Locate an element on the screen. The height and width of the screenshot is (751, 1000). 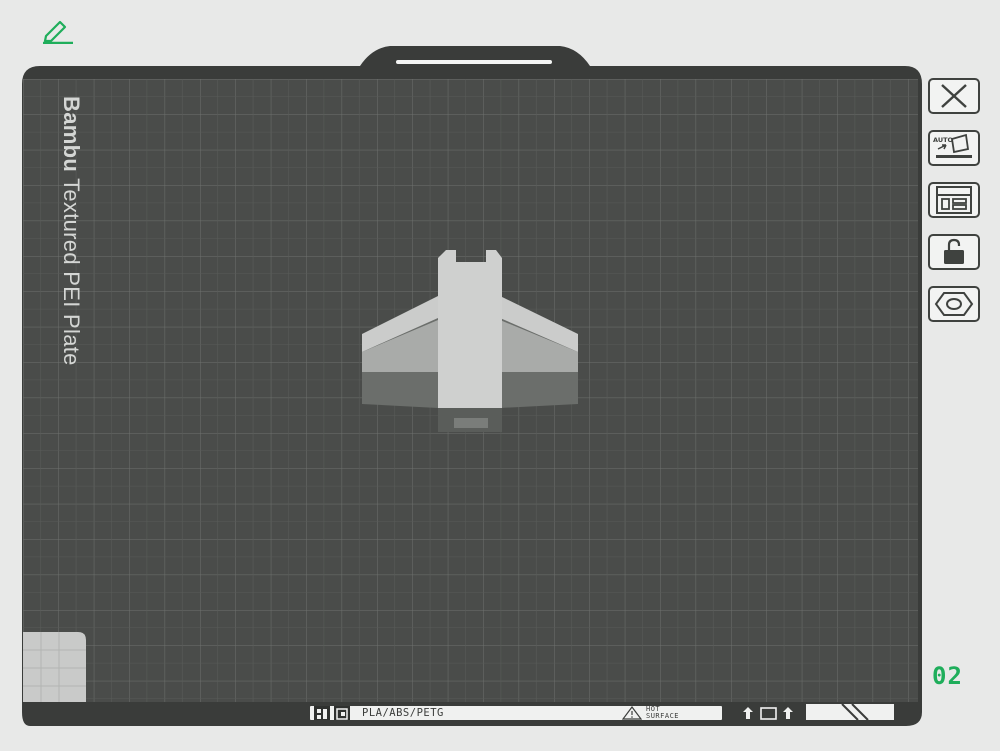
delete-plate-button is located at coordinates (954, 96).